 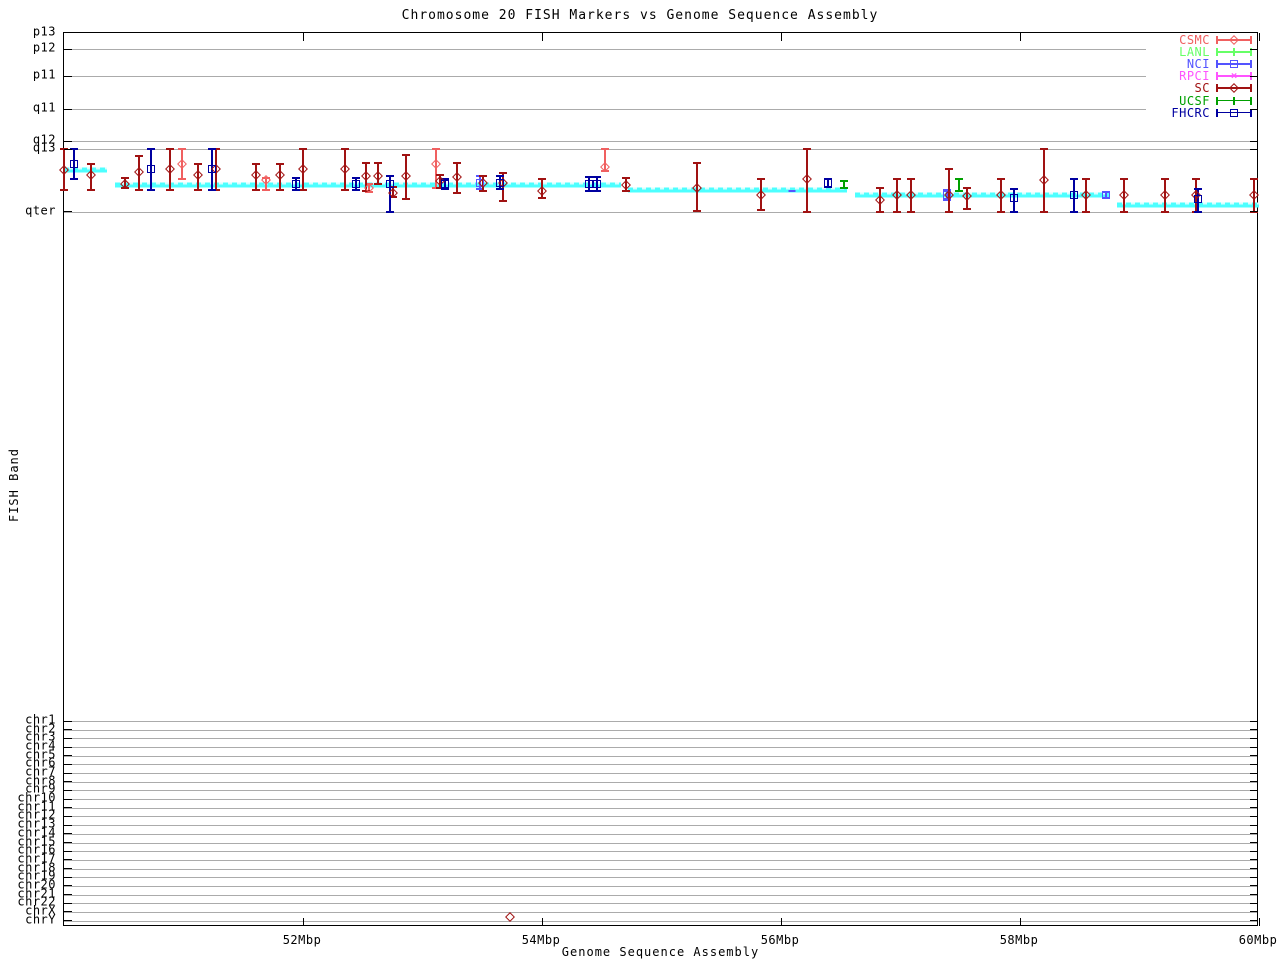 I want to click on x-axis-title: Genome Sequence Assembly, so click(x=660, y=952).